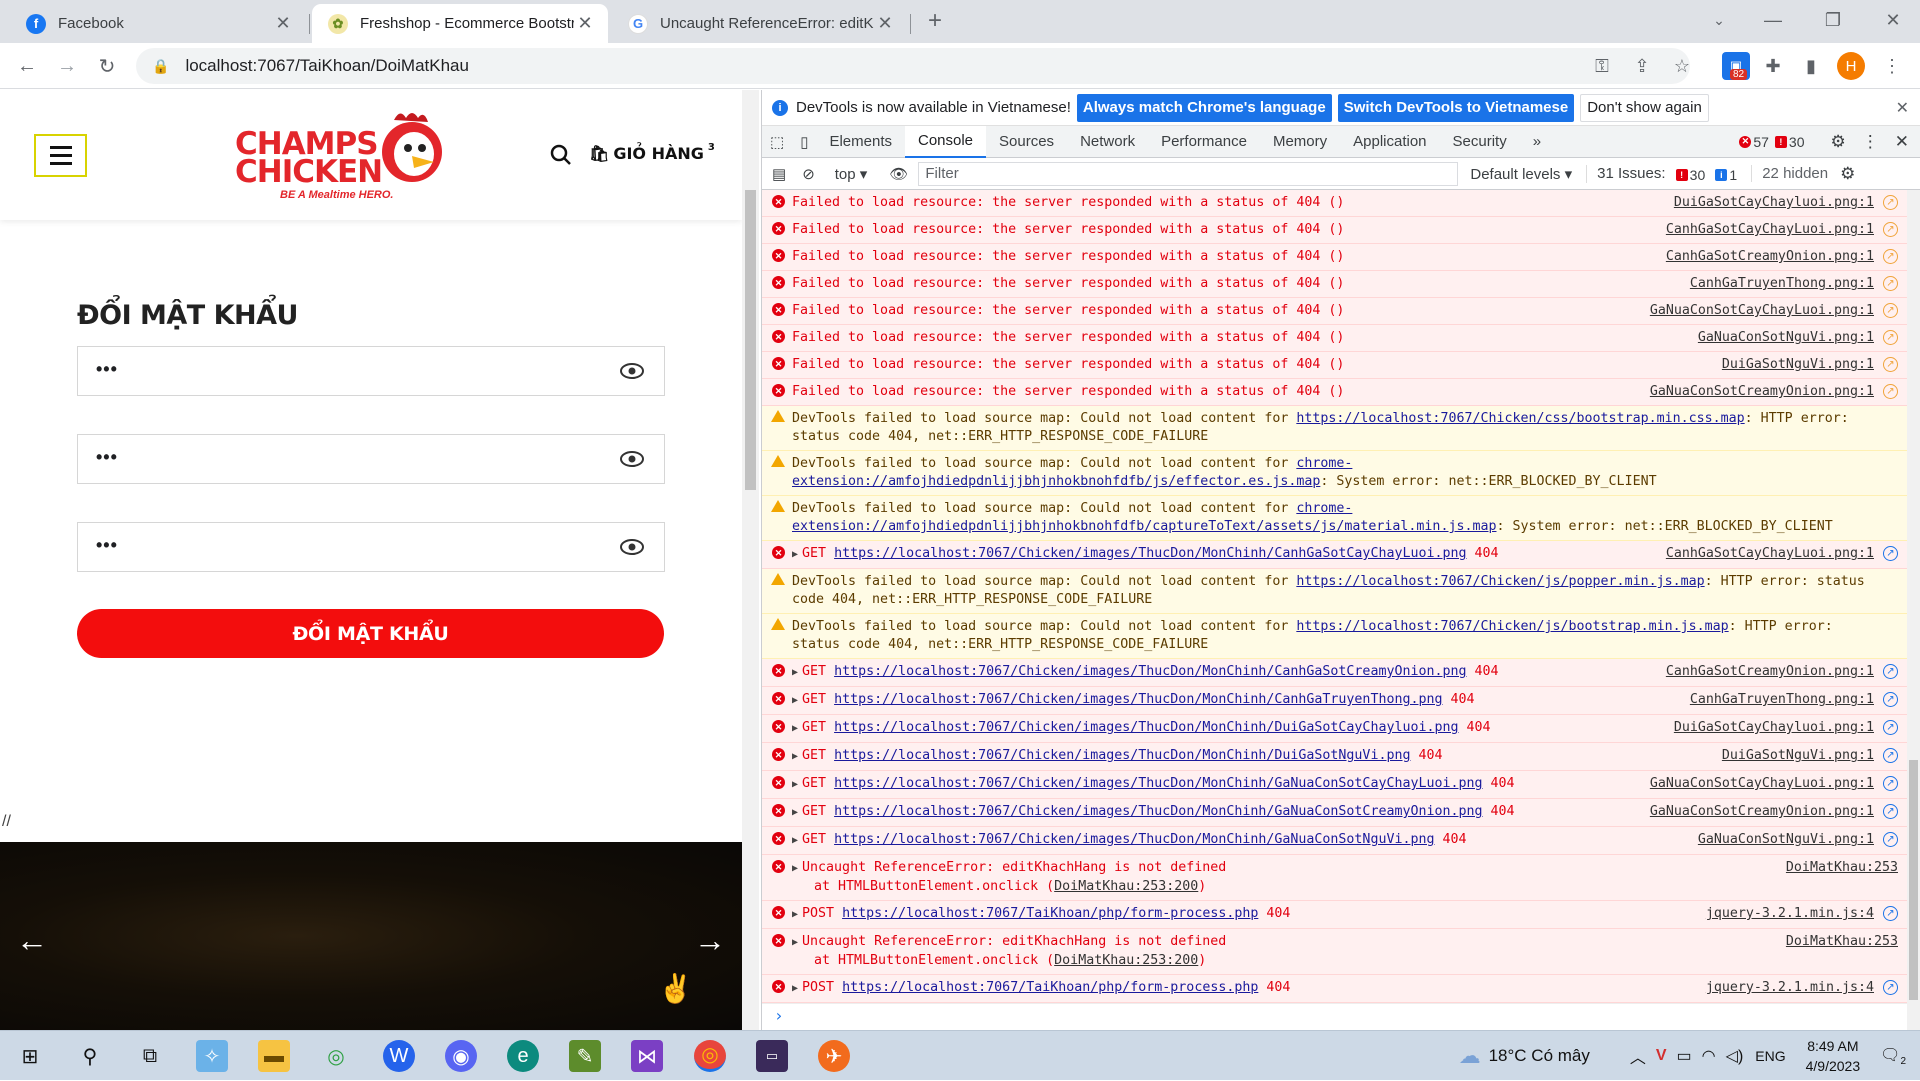 Image resolution: width=1920 pixels, height=1081 pixels. What do you see at coordinates (1026, 142) in the screenshot?
I see `tab-sources: Sources` at bounding box center [1026, 142].